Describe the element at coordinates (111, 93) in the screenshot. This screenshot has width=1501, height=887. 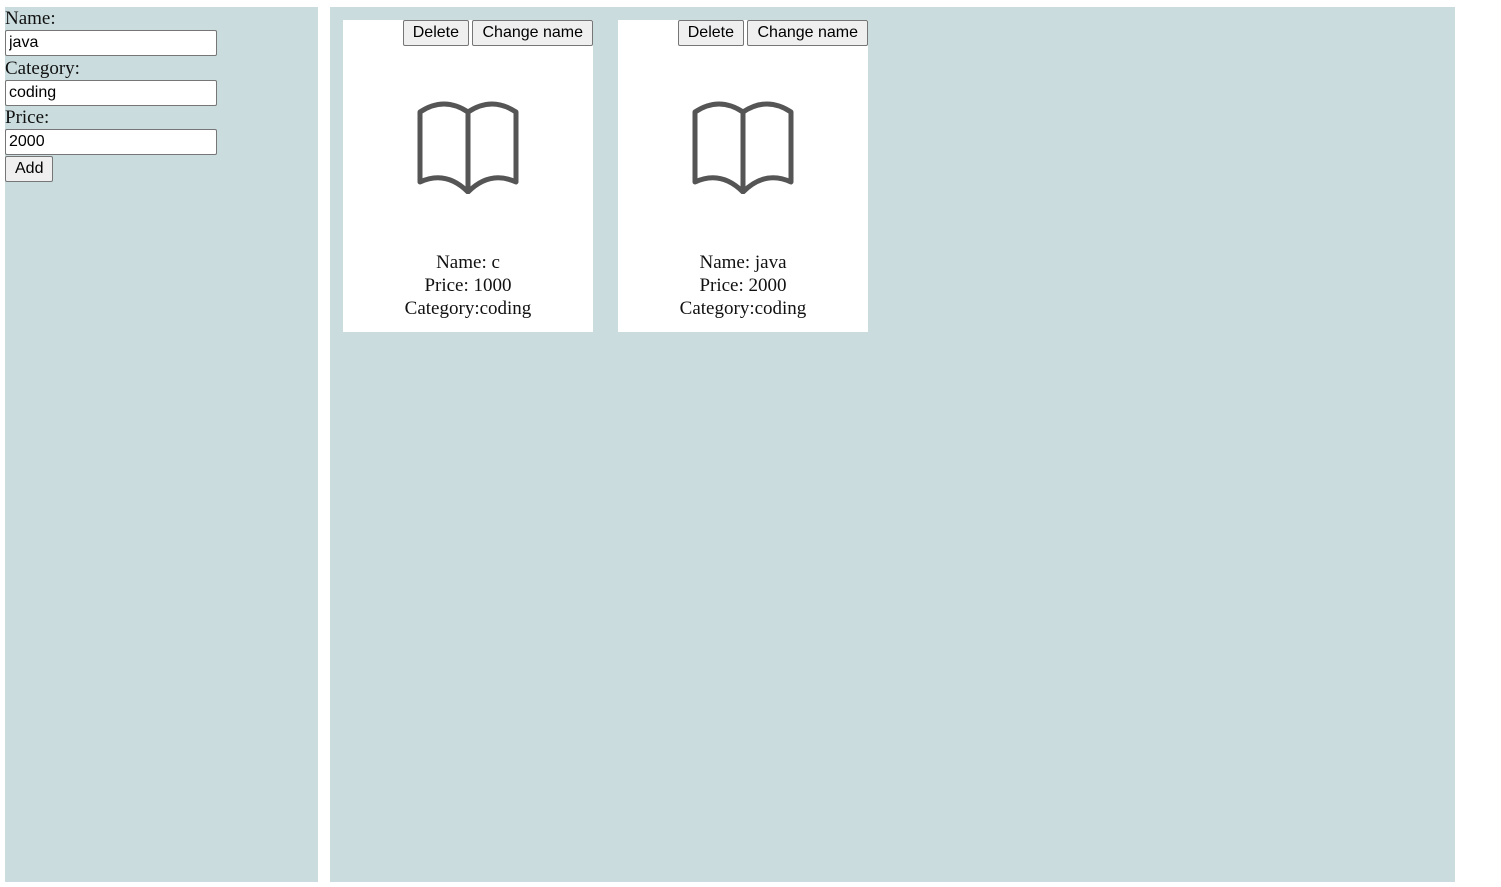
I see `category-input` at that location.